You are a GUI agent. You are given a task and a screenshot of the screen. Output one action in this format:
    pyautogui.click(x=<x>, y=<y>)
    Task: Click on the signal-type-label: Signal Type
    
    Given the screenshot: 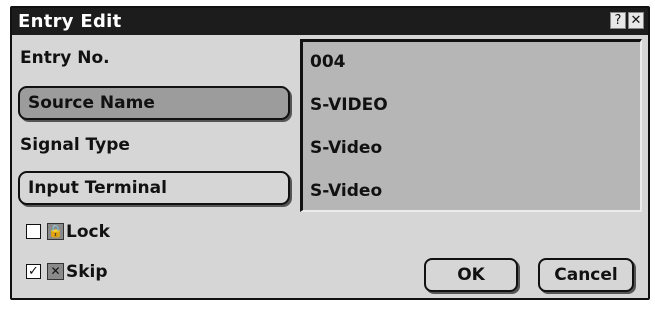 What is the action you would take?
    pyautogui.click(x=75, y=145)
    